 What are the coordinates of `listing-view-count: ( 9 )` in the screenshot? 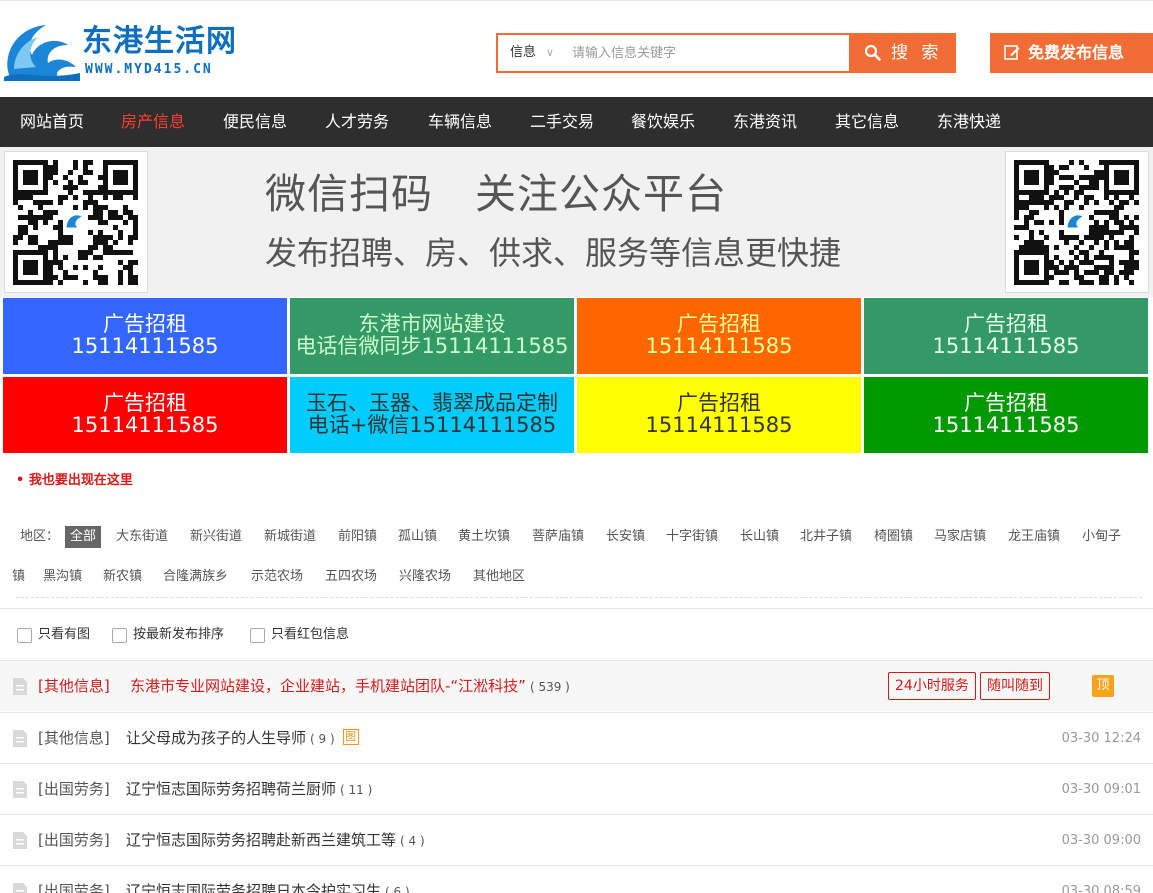 It's located at (322, 739).